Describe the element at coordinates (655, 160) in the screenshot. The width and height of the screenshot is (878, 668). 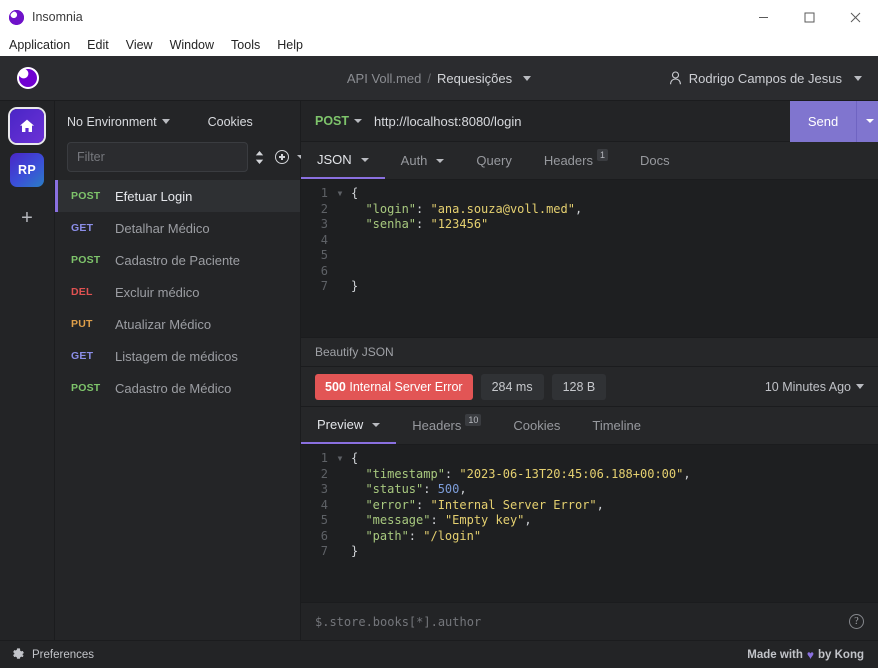
I see `tab-docs: Docs` at that location.